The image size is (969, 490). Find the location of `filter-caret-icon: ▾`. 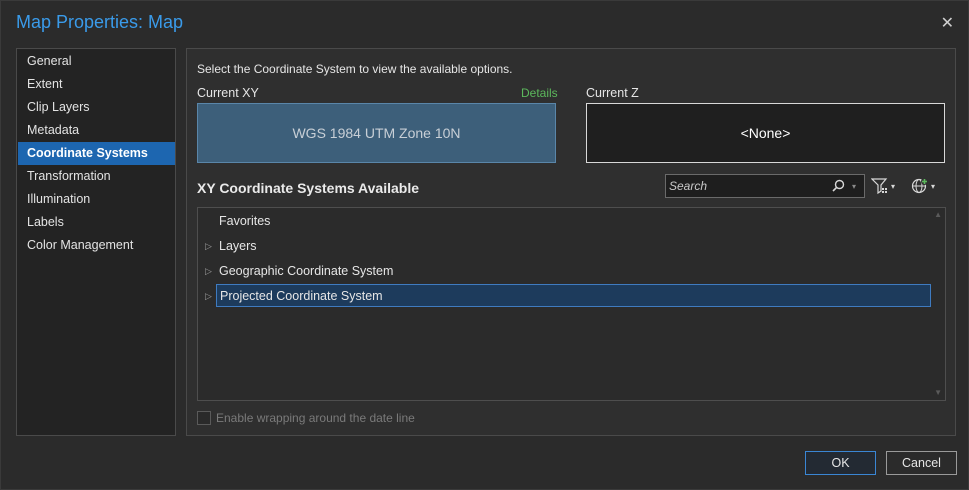

filter-caret-icon: ▾ is located at coordinates (893, 186).